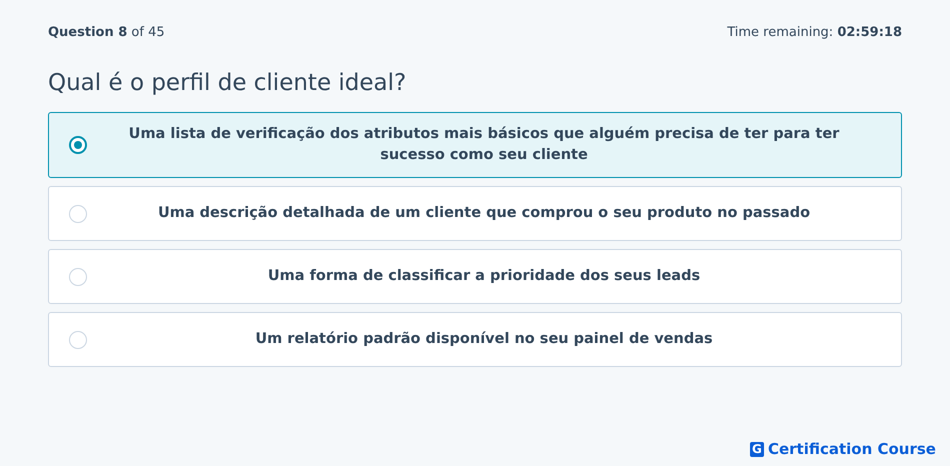 The width and height of the screenshot is (950, 466). What do you see at coordinates (852, 449) in the screenshot?
I see `brand-name: Certification Course` at bounding box center [852, 449].